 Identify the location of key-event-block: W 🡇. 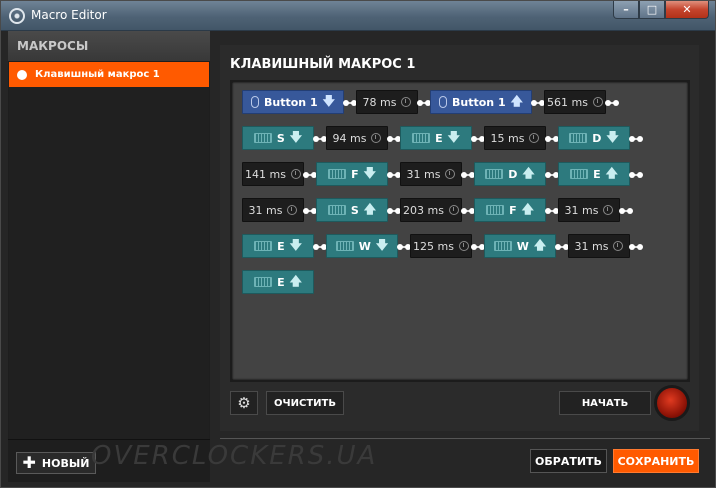
(362, 246).